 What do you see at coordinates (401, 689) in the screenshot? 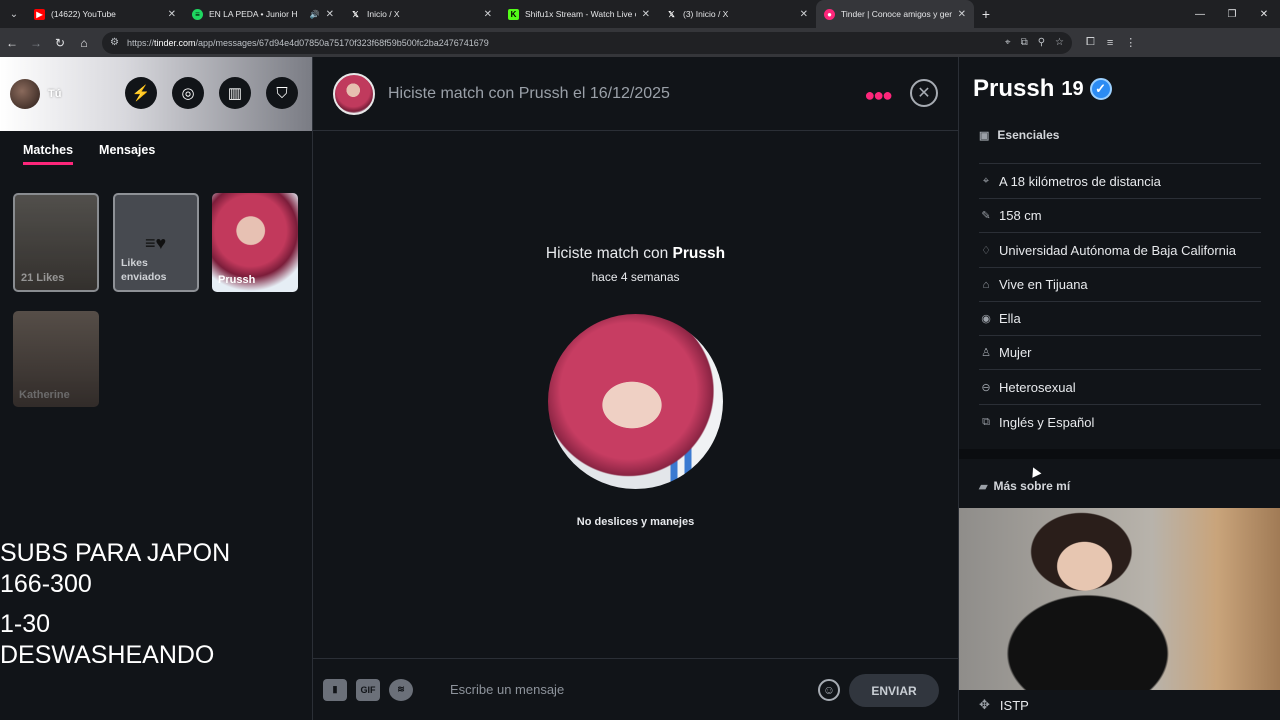
I see `spotify-icon: ≋` at bounding box center [401, 689].